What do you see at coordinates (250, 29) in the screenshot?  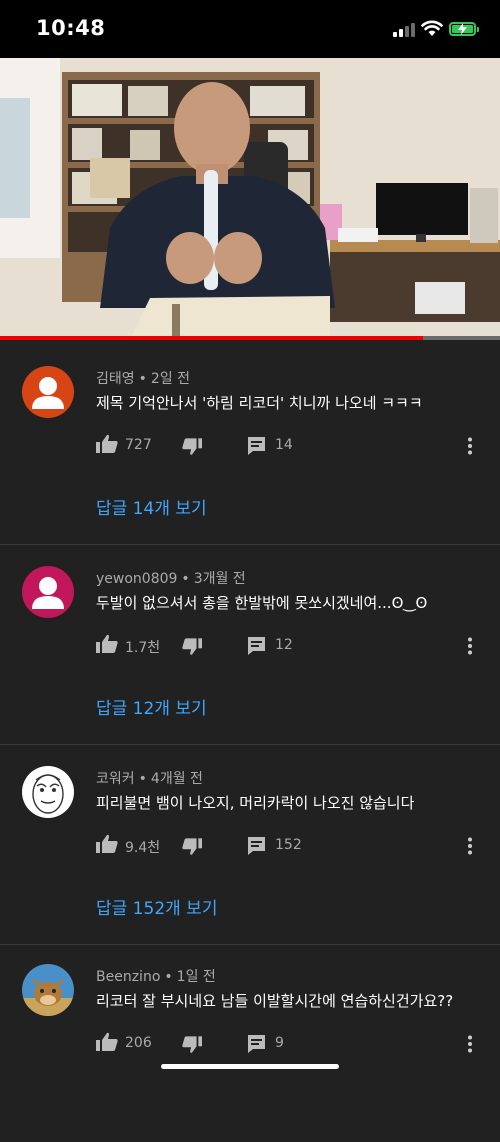 I see `status-bar: 10:48` at bounding box center [250, 29].